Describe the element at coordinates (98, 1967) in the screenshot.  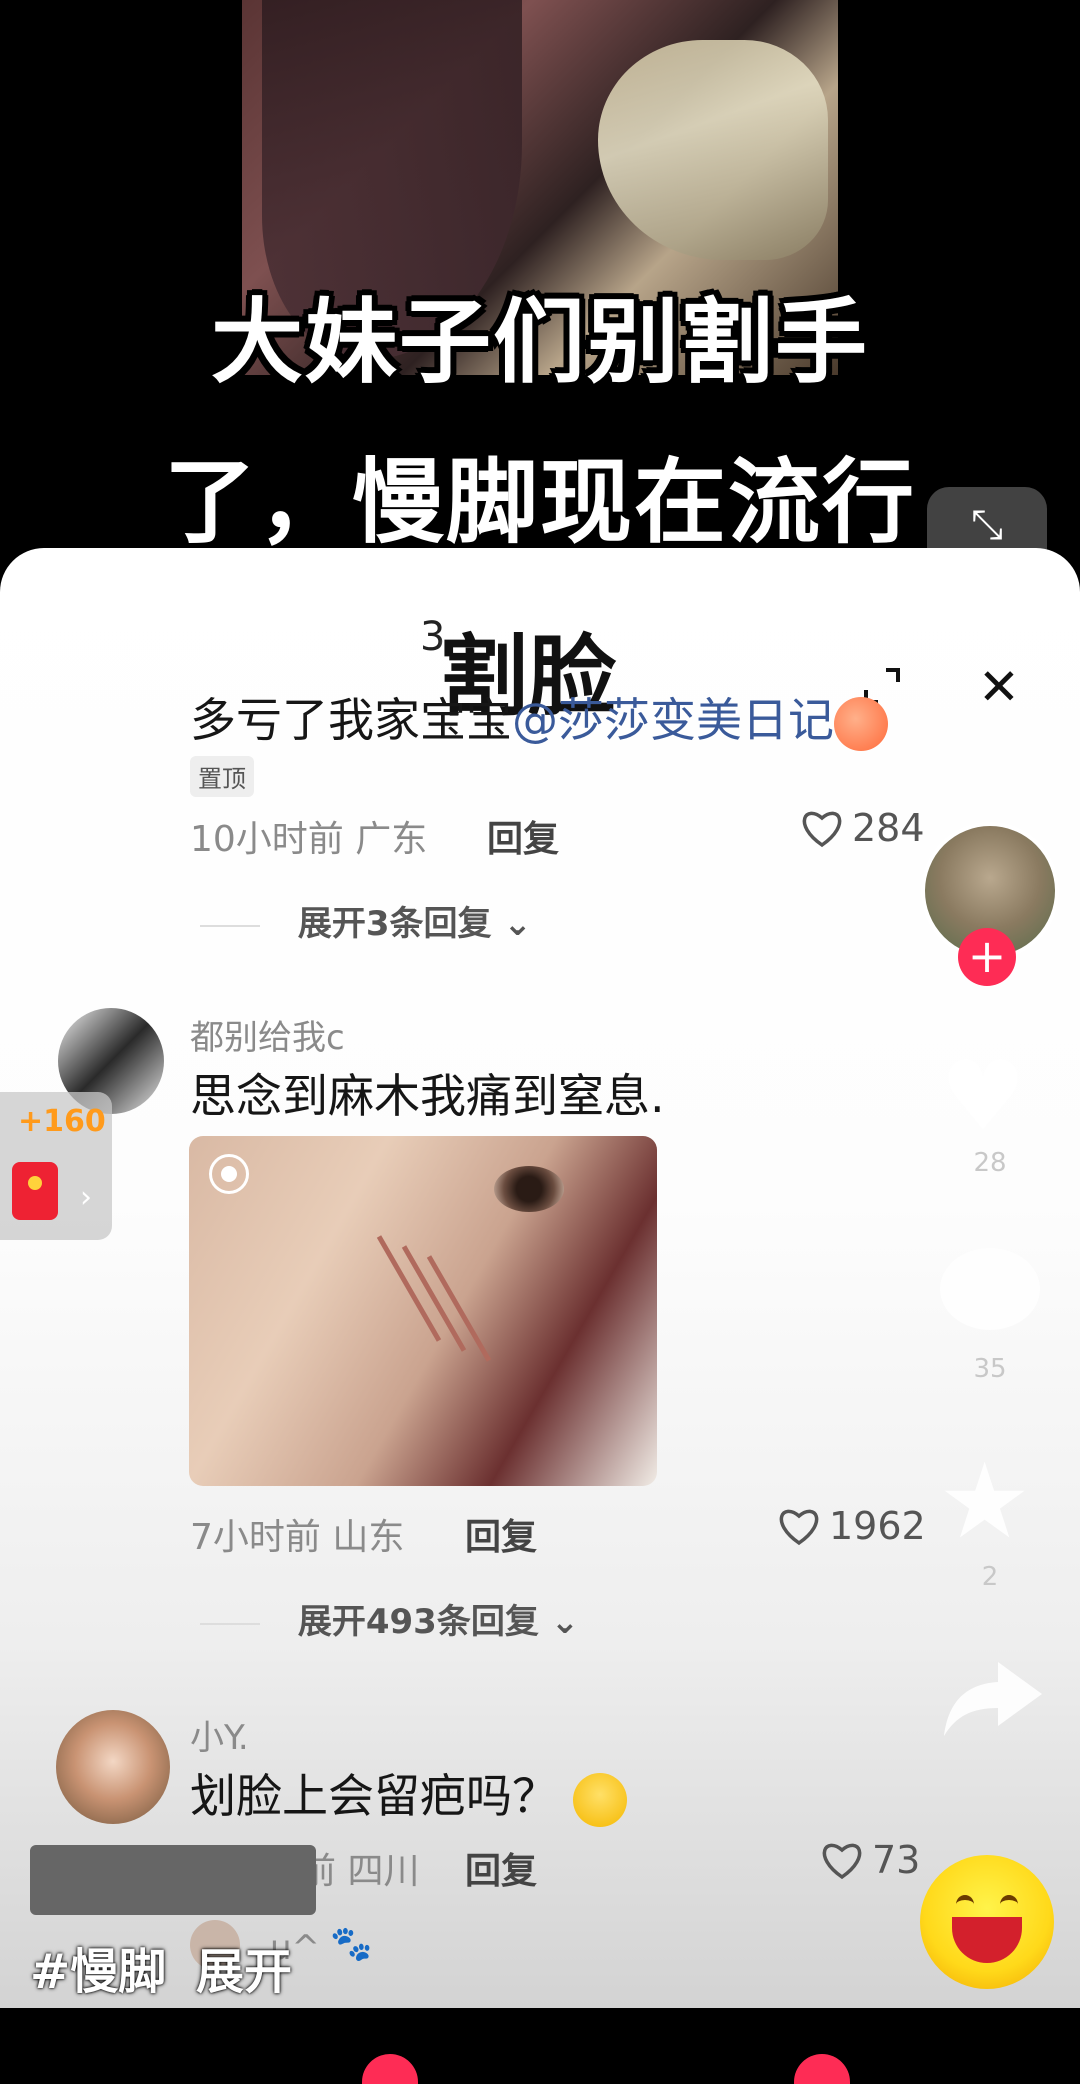
I see `hashtag-label: #慢脚` at that location.